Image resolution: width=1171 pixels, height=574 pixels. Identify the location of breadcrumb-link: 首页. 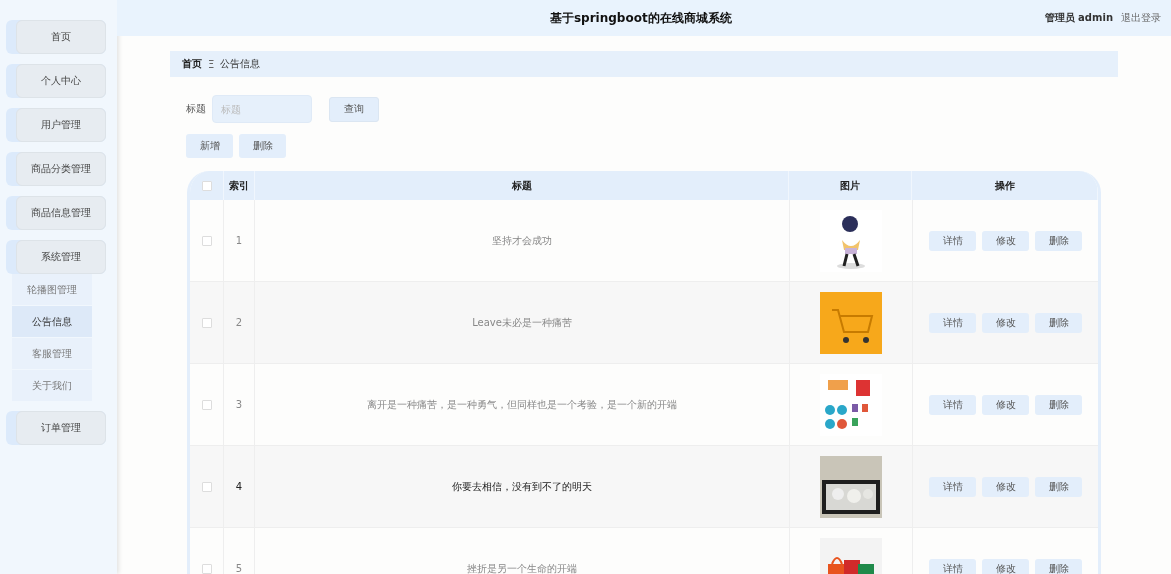
(192, 64).